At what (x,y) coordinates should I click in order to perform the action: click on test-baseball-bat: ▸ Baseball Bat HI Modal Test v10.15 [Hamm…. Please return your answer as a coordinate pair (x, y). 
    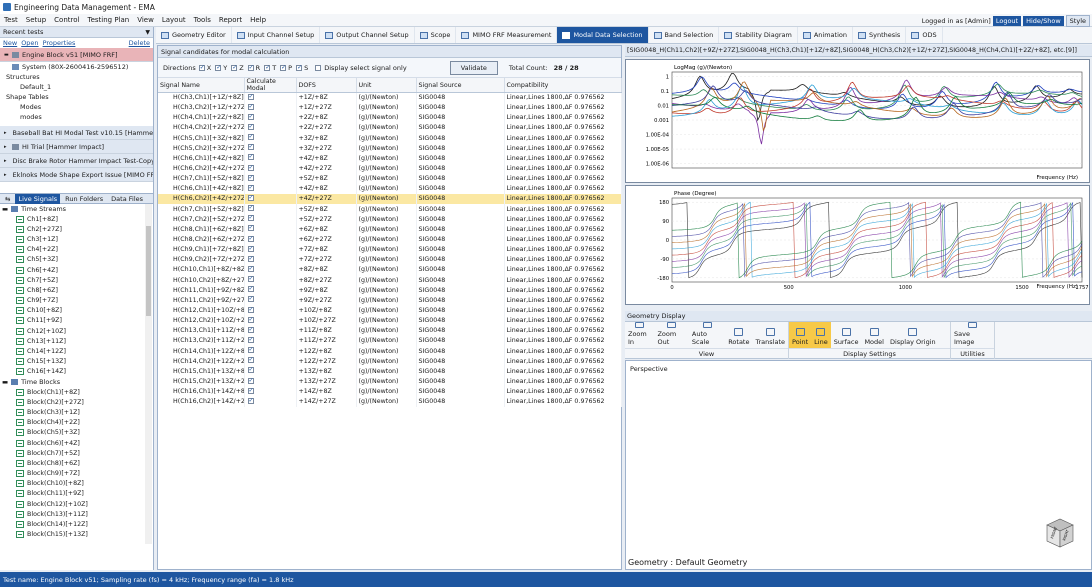
    Looking at the image, I should click on (76, 133).